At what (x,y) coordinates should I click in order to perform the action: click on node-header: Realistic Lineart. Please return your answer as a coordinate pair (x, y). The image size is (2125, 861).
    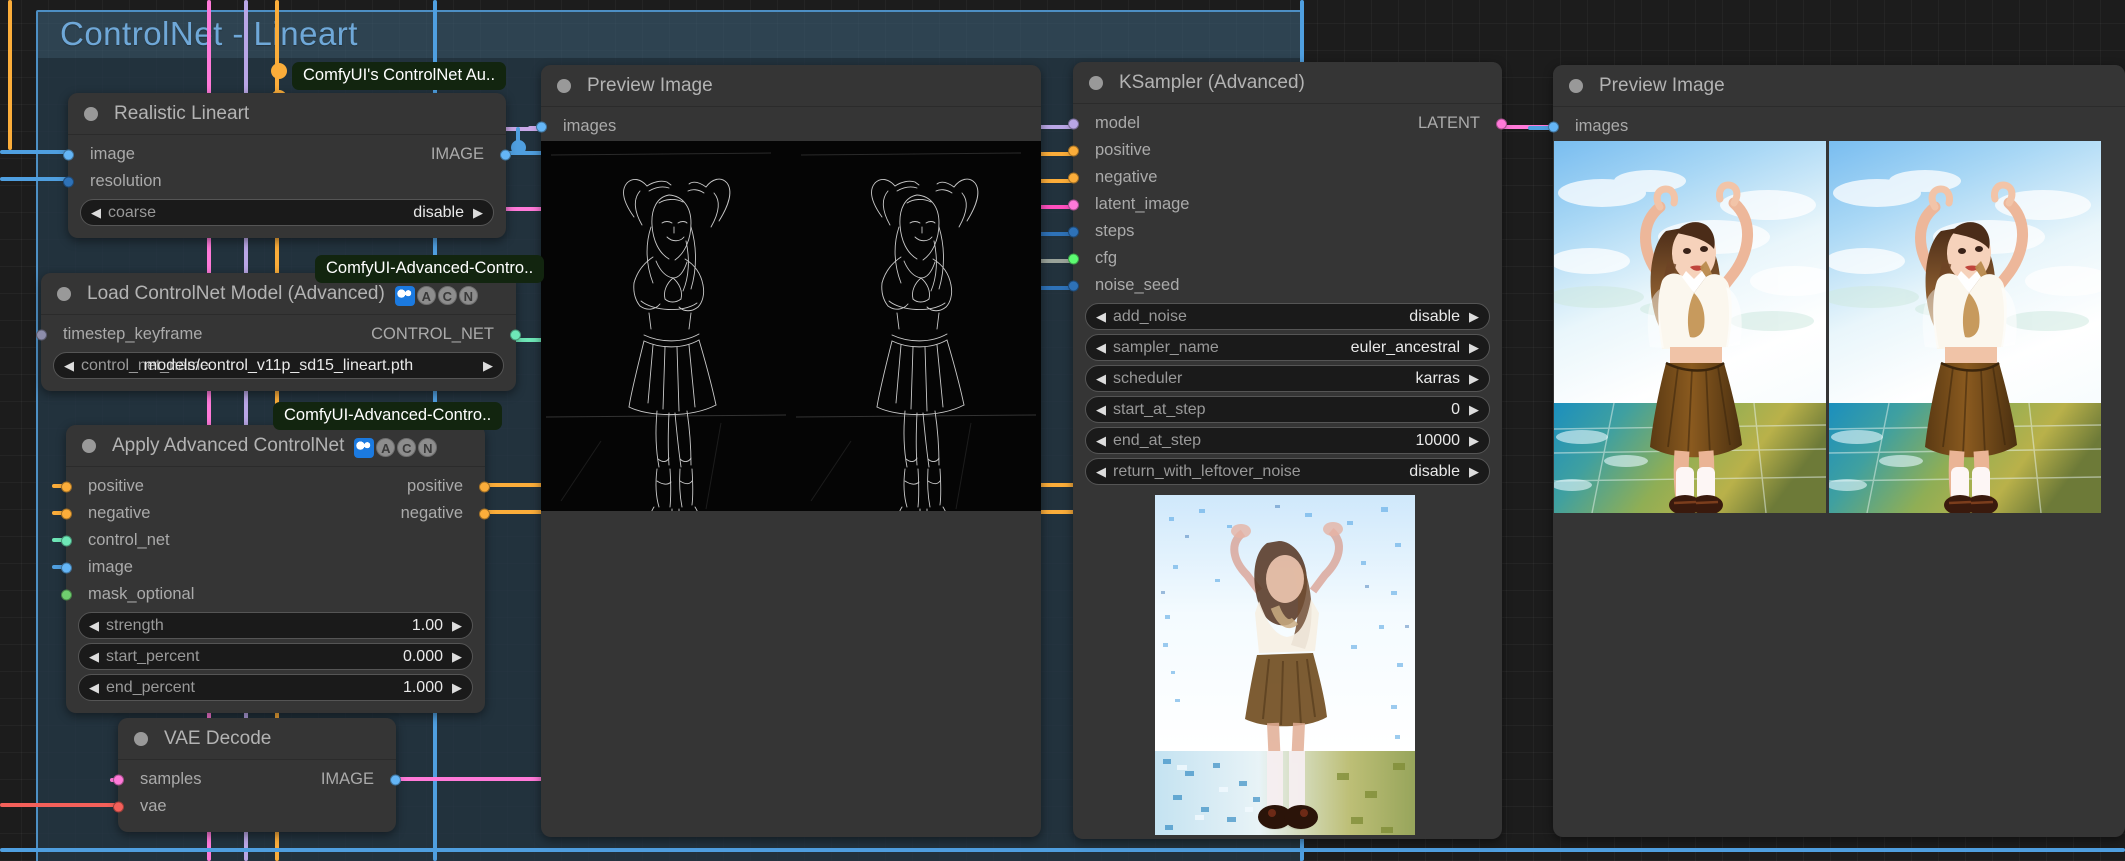
    Looking at the image, I should click on (287, 114).